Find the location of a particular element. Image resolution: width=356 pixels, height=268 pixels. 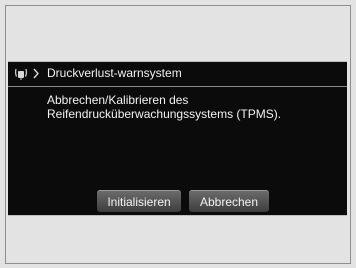

initialize-button: Initialisieren is located at coordinates (139, 201).